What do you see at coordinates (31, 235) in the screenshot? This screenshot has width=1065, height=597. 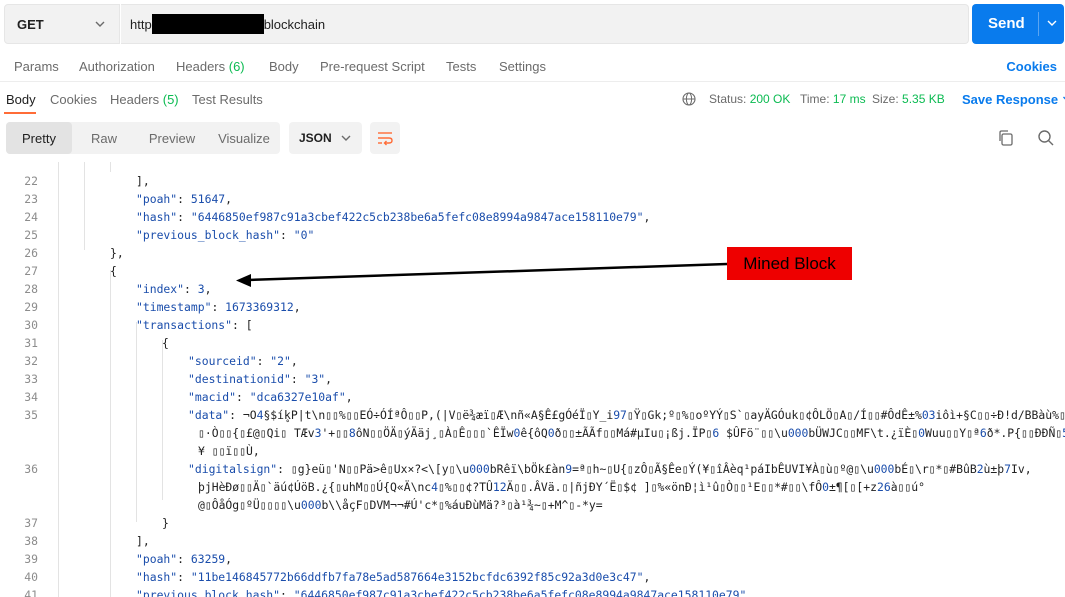 I see `line-number: 25` at bounding box center [31, 235].